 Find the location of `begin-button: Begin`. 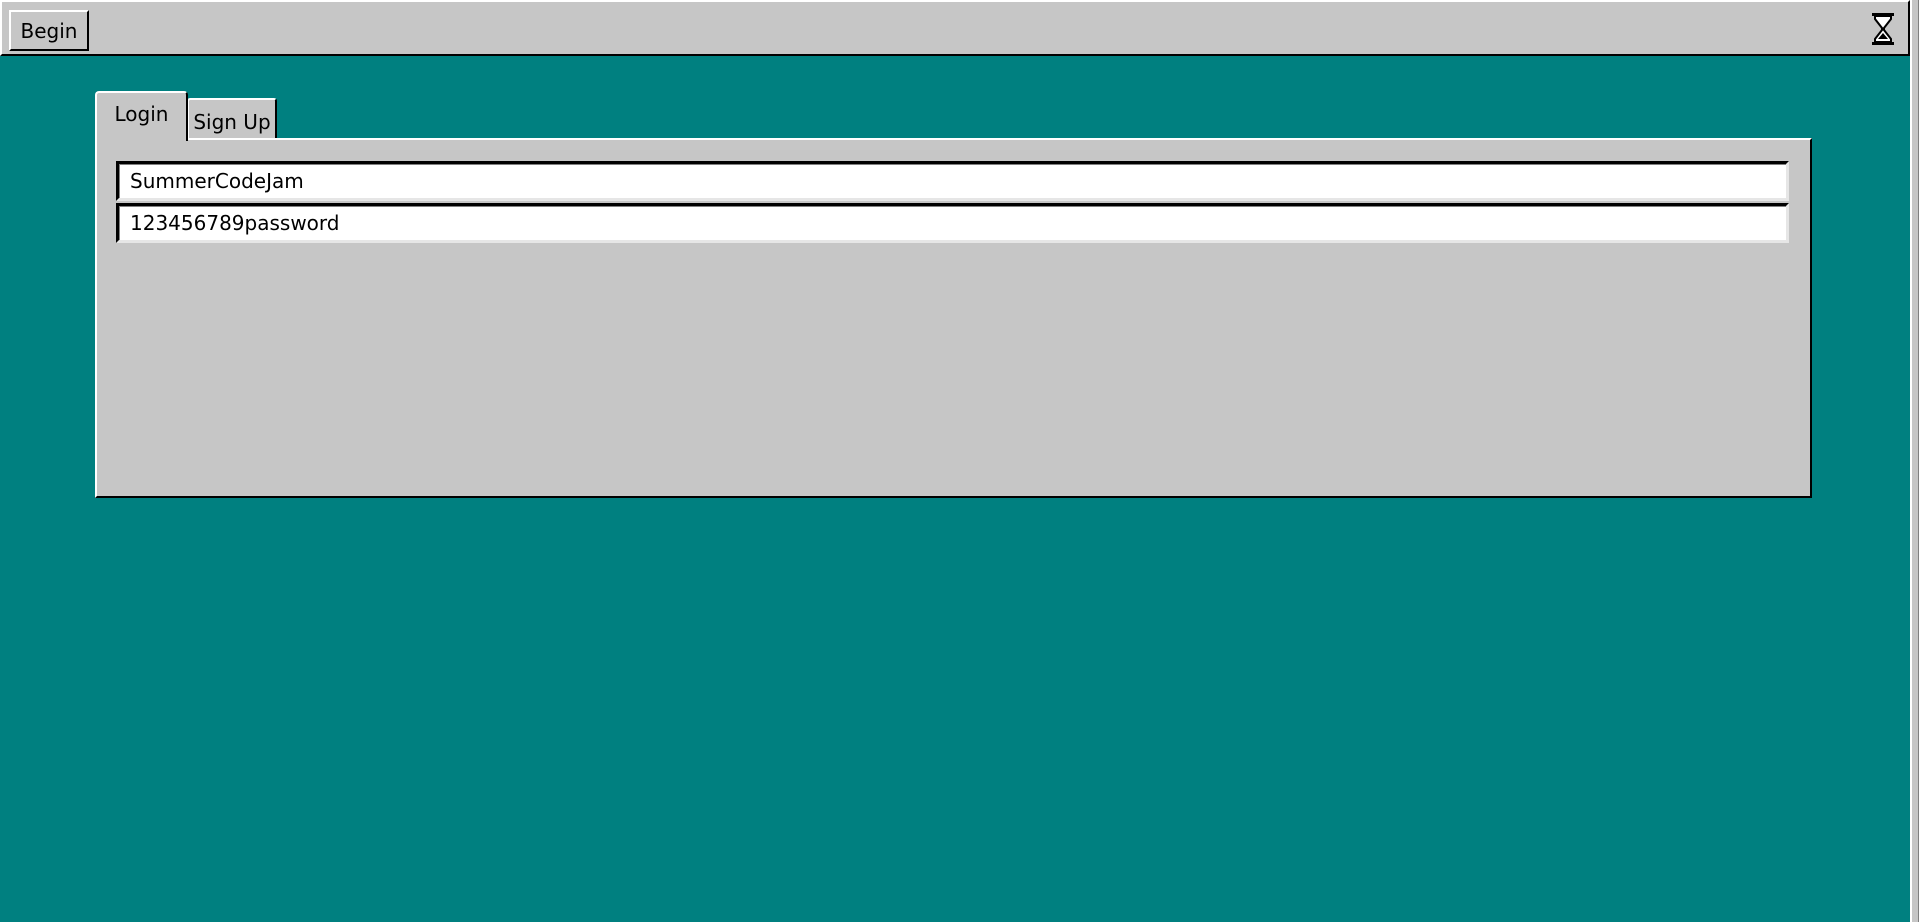

begin-button: Begin is located at coordinates (49, 30).